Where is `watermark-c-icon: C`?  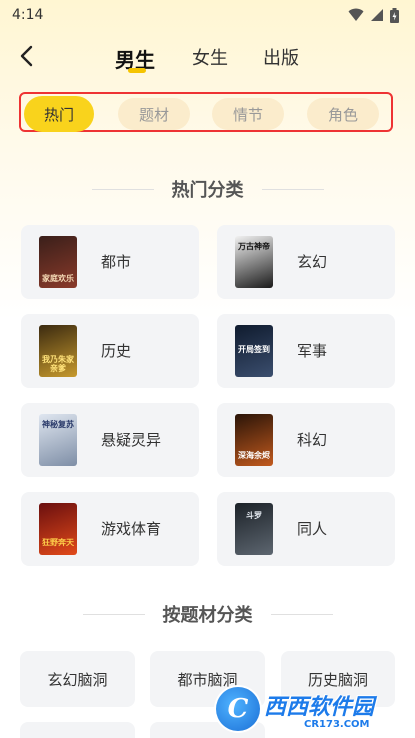
watermark-c-icon: C is located at coordinates (238, 709).